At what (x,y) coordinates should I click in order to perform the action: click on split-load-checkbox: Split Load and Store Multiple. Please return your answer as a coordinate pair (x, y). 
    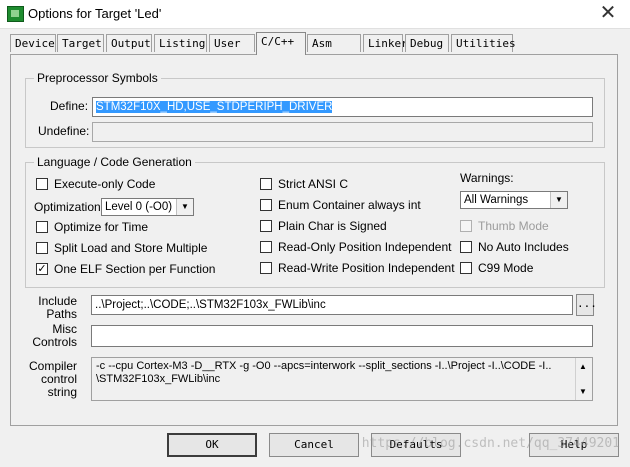
    Looking at the image, I should click on (121, 248).